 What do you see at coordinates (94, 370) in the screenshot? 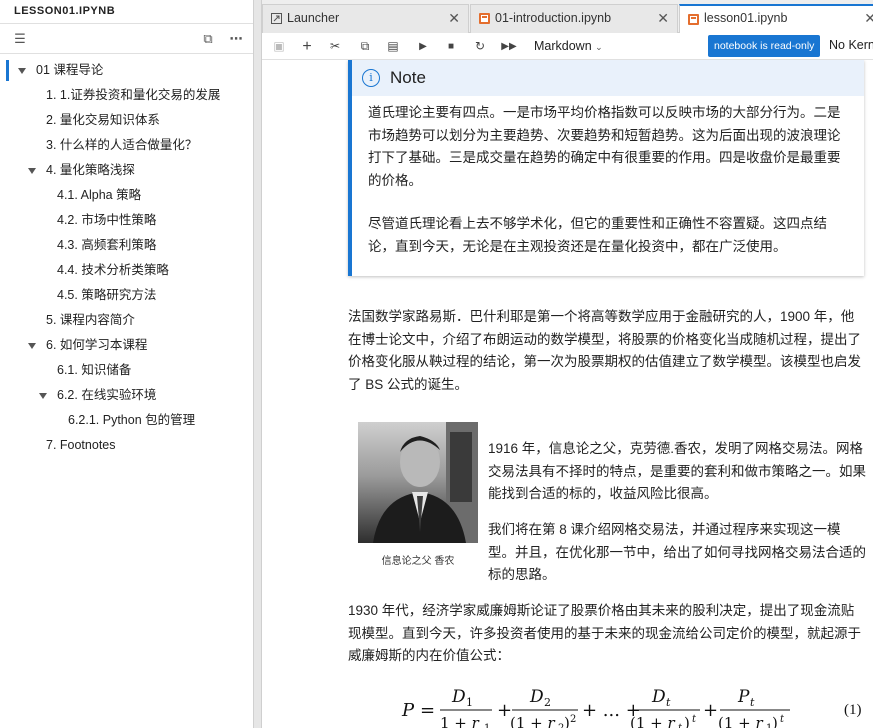
I see `toc-item-label: 6.1. 知识储备` at bounding box center [94, 370].